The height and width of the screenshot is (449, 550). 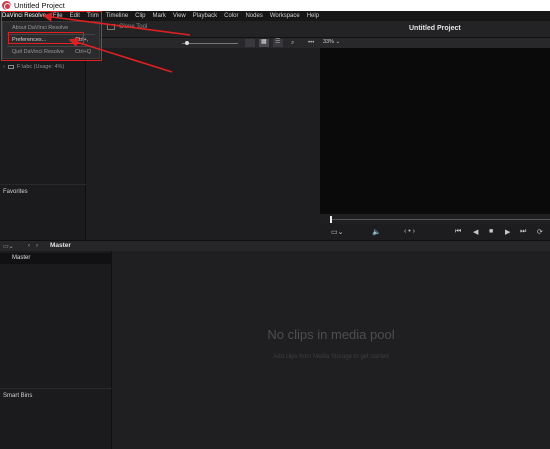 I want to click on annotation-box, so click(x=46, y=38).